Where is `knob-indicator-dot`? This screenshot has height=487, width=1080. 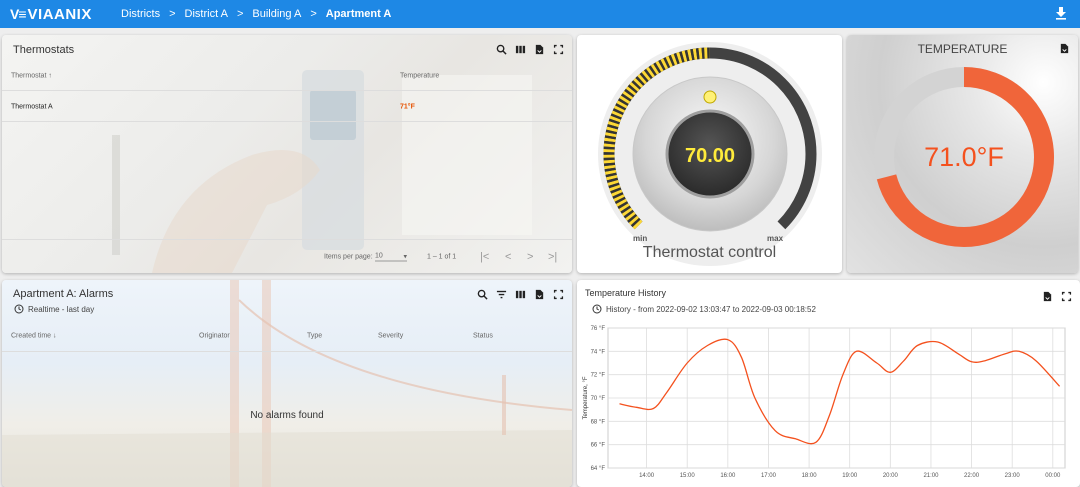
knob-indicator-dot is located at coordinates (710, 97).